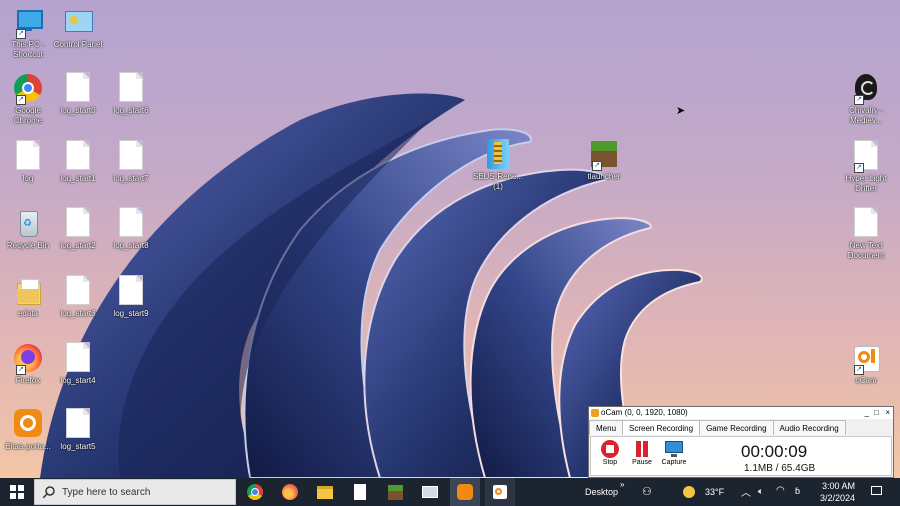 The image size is (900, 506). What do you see at coordinates (674, 462) in the screenshot?
I see `capture-label: Capture` at bounding box center [674, 462].